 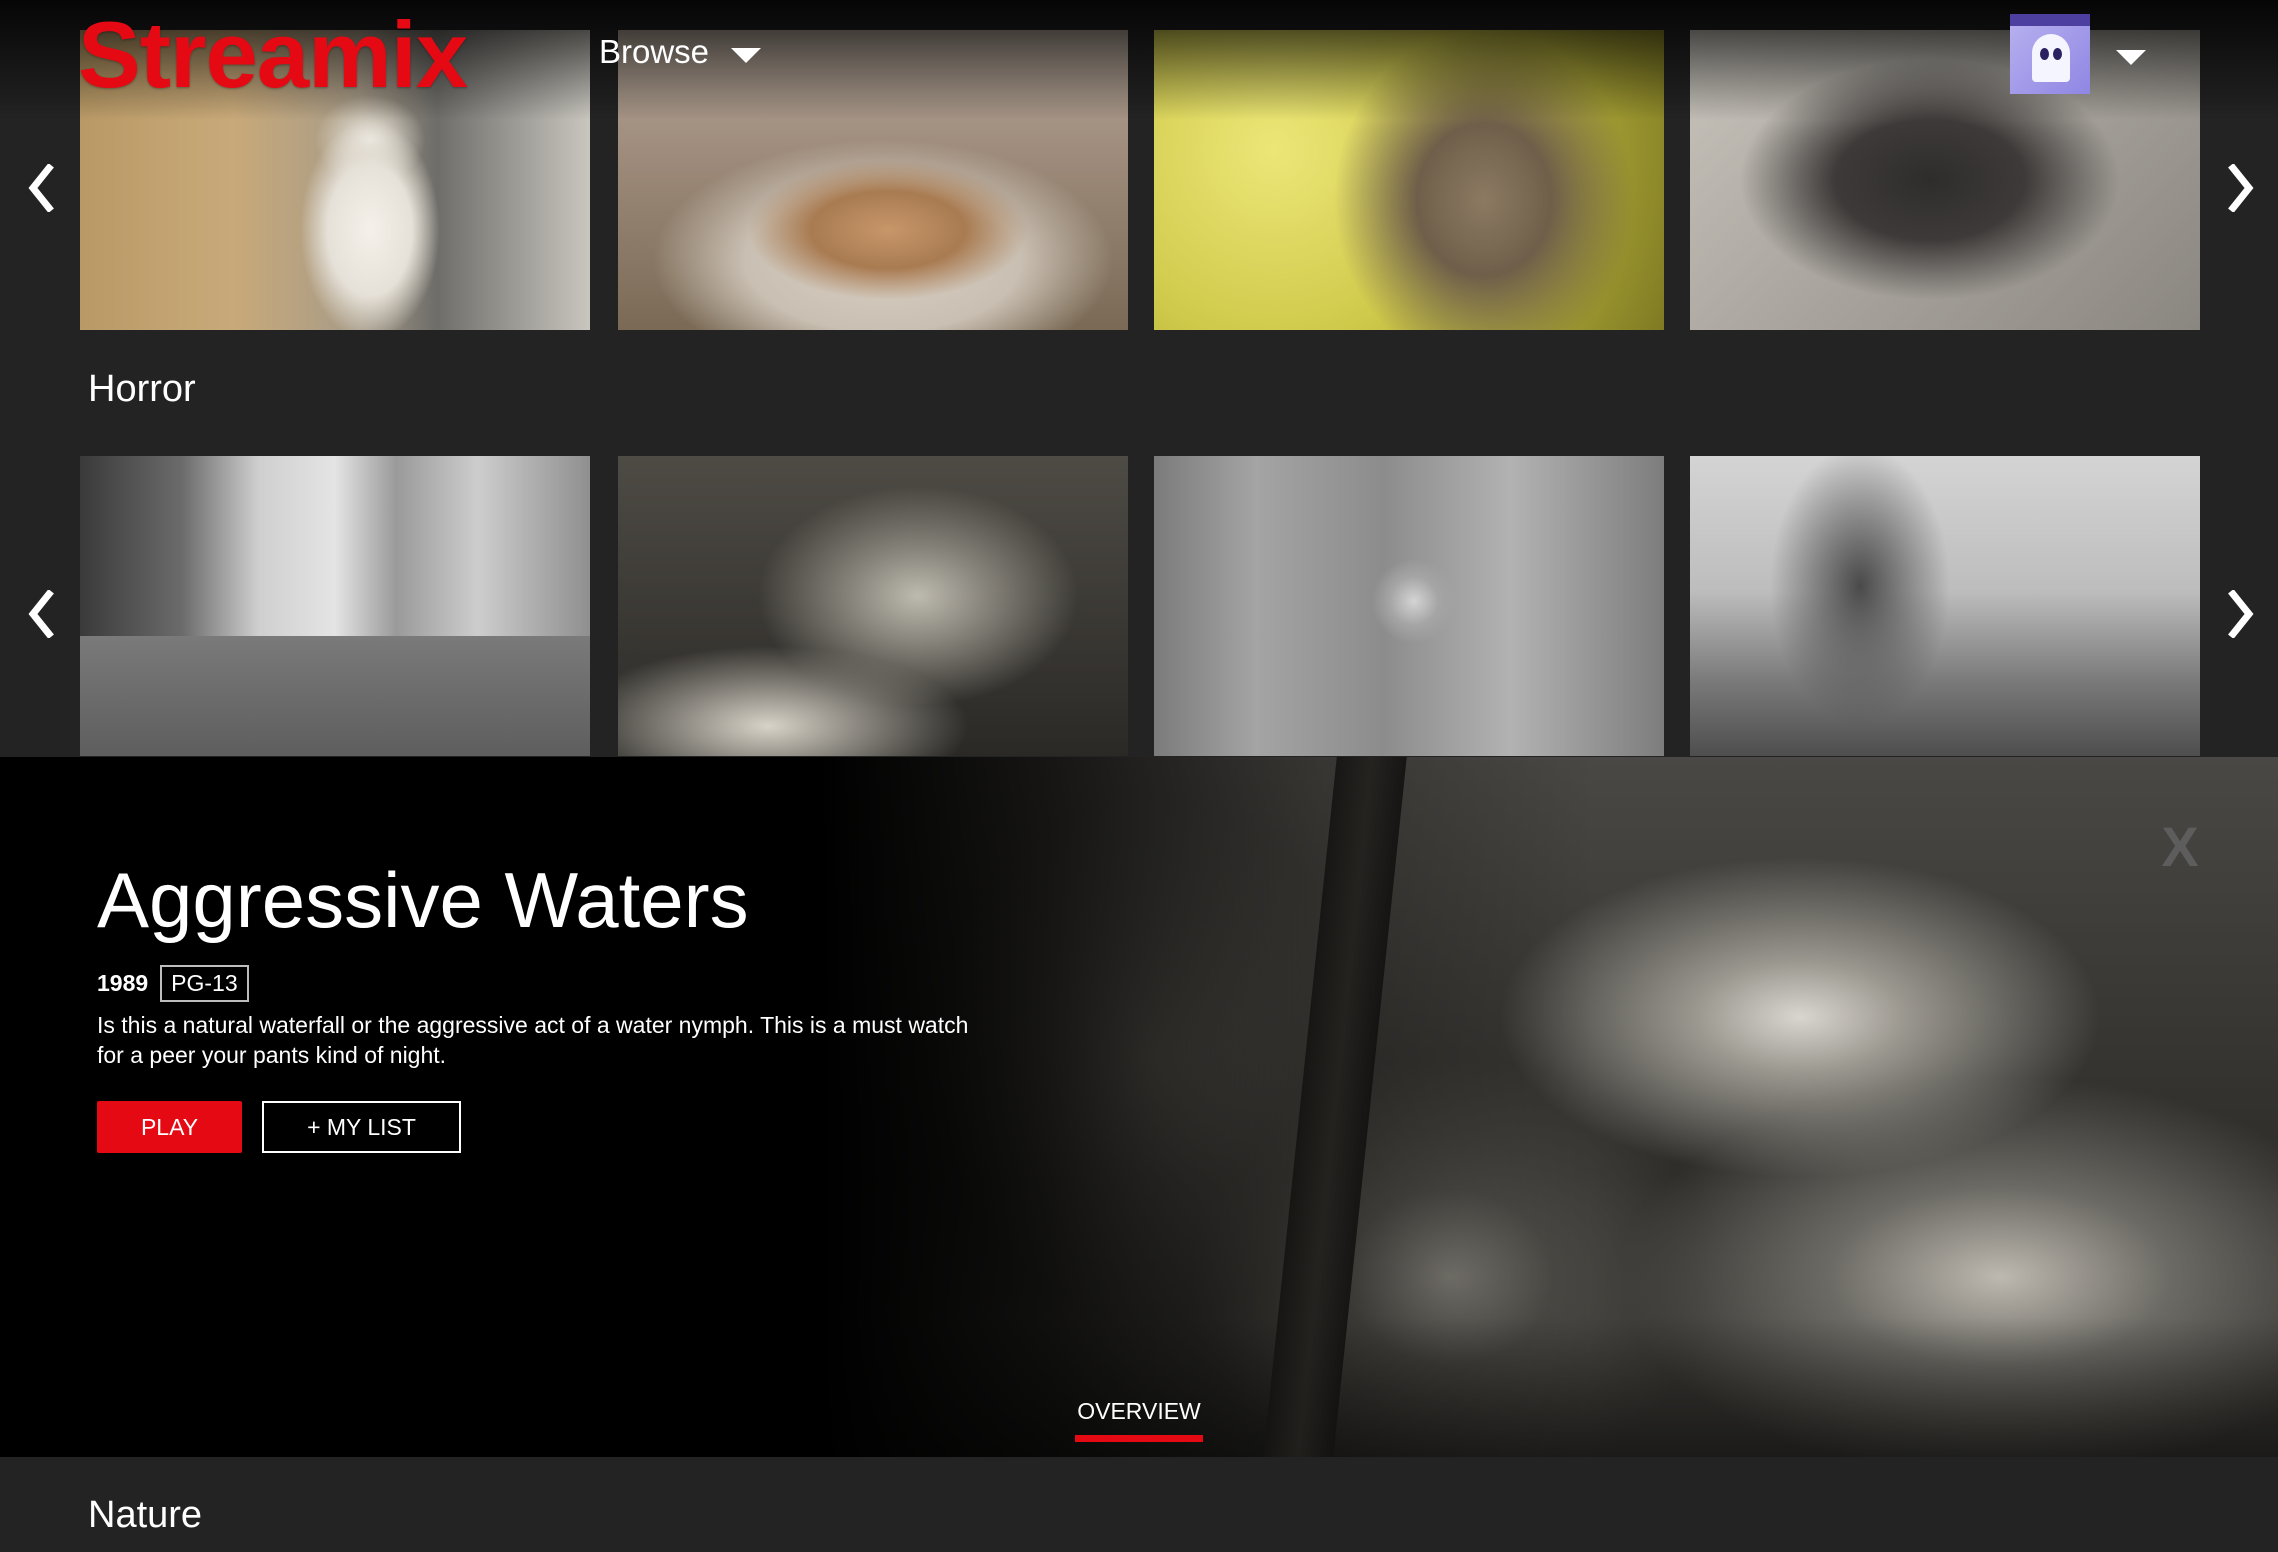 What do you see at coordinates (2050, 54) in the screenshot?
I see `ghost-avatar-icon` at bounding box center [2050, 54].